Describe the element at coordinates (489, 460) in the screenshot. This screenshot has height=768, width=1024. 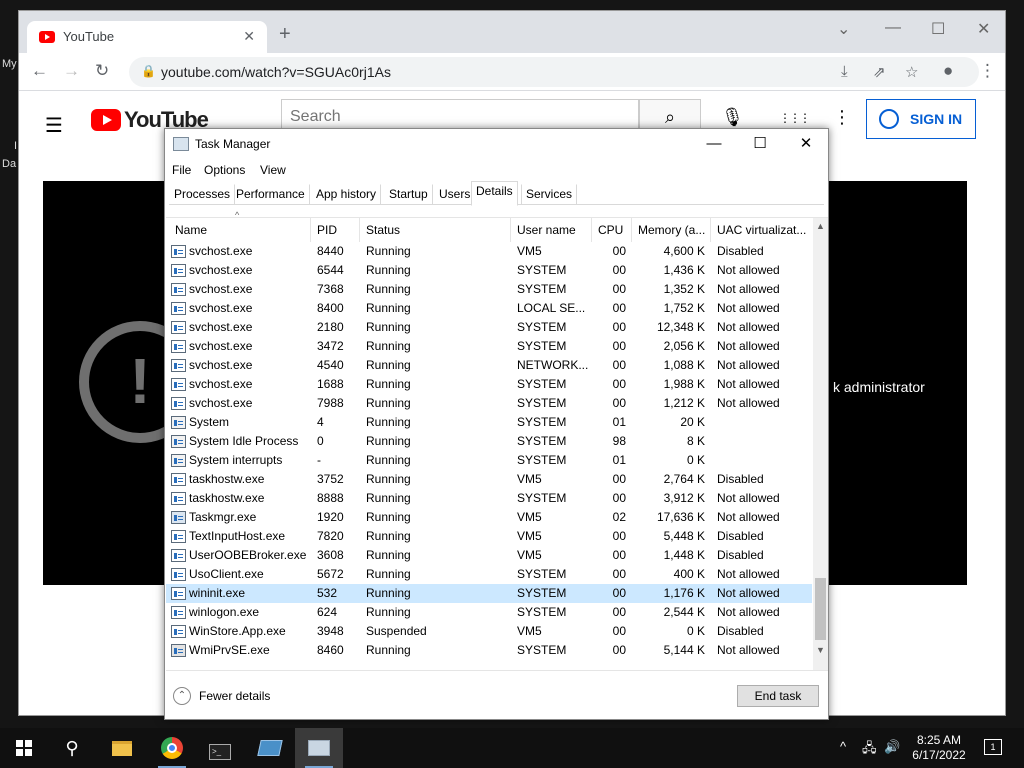
I see `table-row: System interrupts - Running SYSTEM 01 0 K` at that location.